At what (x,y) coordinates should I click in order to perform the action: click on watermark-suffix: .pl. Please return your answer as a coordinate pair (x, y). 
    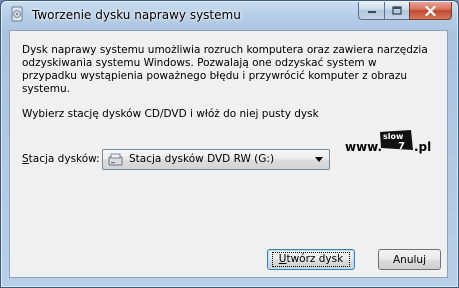
    Looking at the image, I should click on (422, 147).